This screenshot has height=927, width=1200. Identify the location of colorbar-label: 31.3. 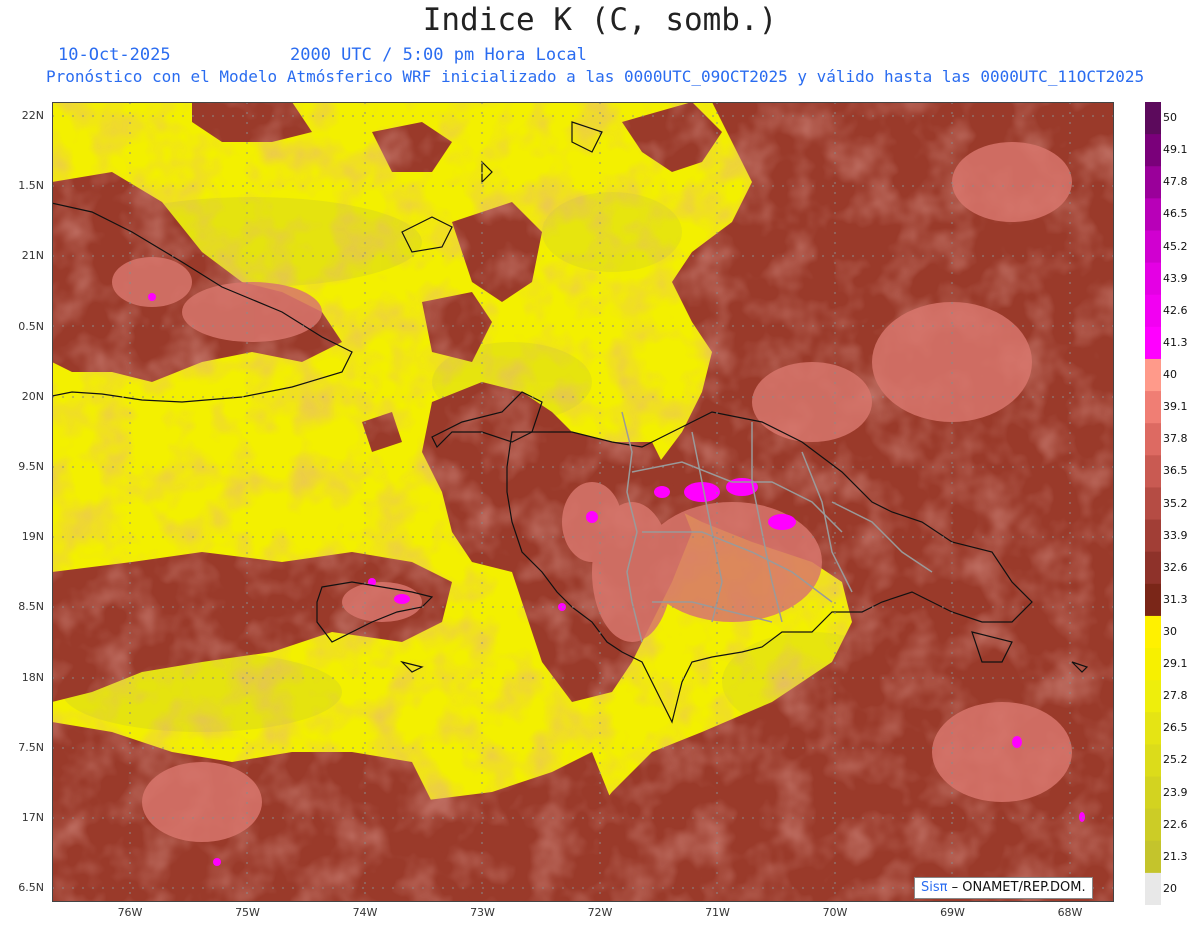
(1175, 599).